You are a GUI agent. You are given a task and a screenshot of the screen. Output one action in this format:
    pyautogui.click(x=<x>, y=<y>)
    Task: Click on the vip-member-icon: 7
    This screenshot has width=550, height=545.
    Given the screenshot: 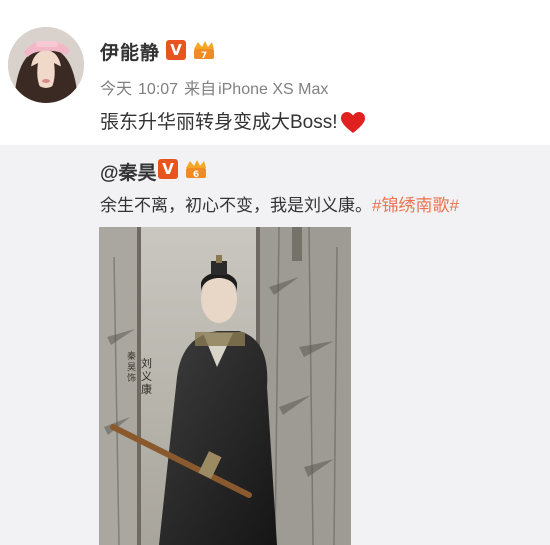 What is the action you would take?
    pyautogui.click(x=204, y=51)
    